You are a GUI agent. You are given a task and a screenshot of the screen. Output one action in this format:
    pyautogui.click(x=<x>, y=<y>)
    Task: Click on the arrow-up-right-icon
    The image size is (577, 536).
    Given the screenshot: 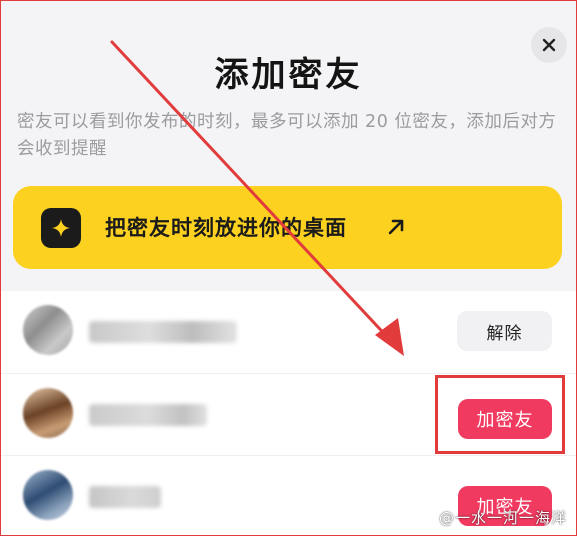 What is the action you would take?
    pyautogui.click(x=396, y=227)
    